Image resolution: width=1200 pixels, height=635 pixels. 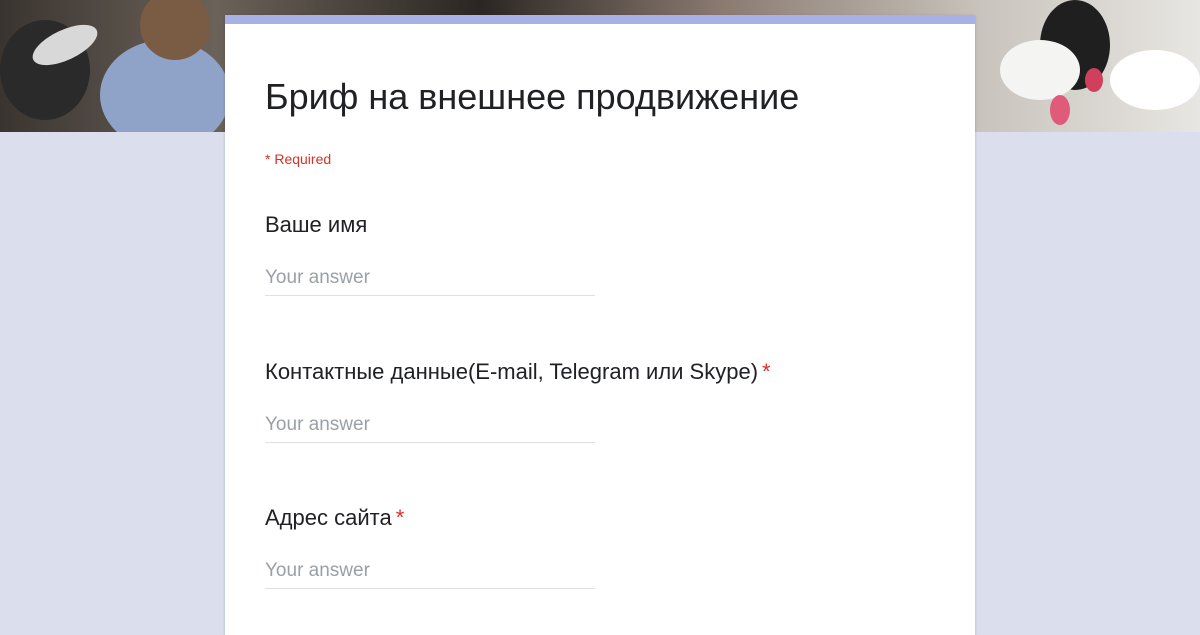 I want to click on question-label-text: Ваше имя, so click(x=316, y=224).